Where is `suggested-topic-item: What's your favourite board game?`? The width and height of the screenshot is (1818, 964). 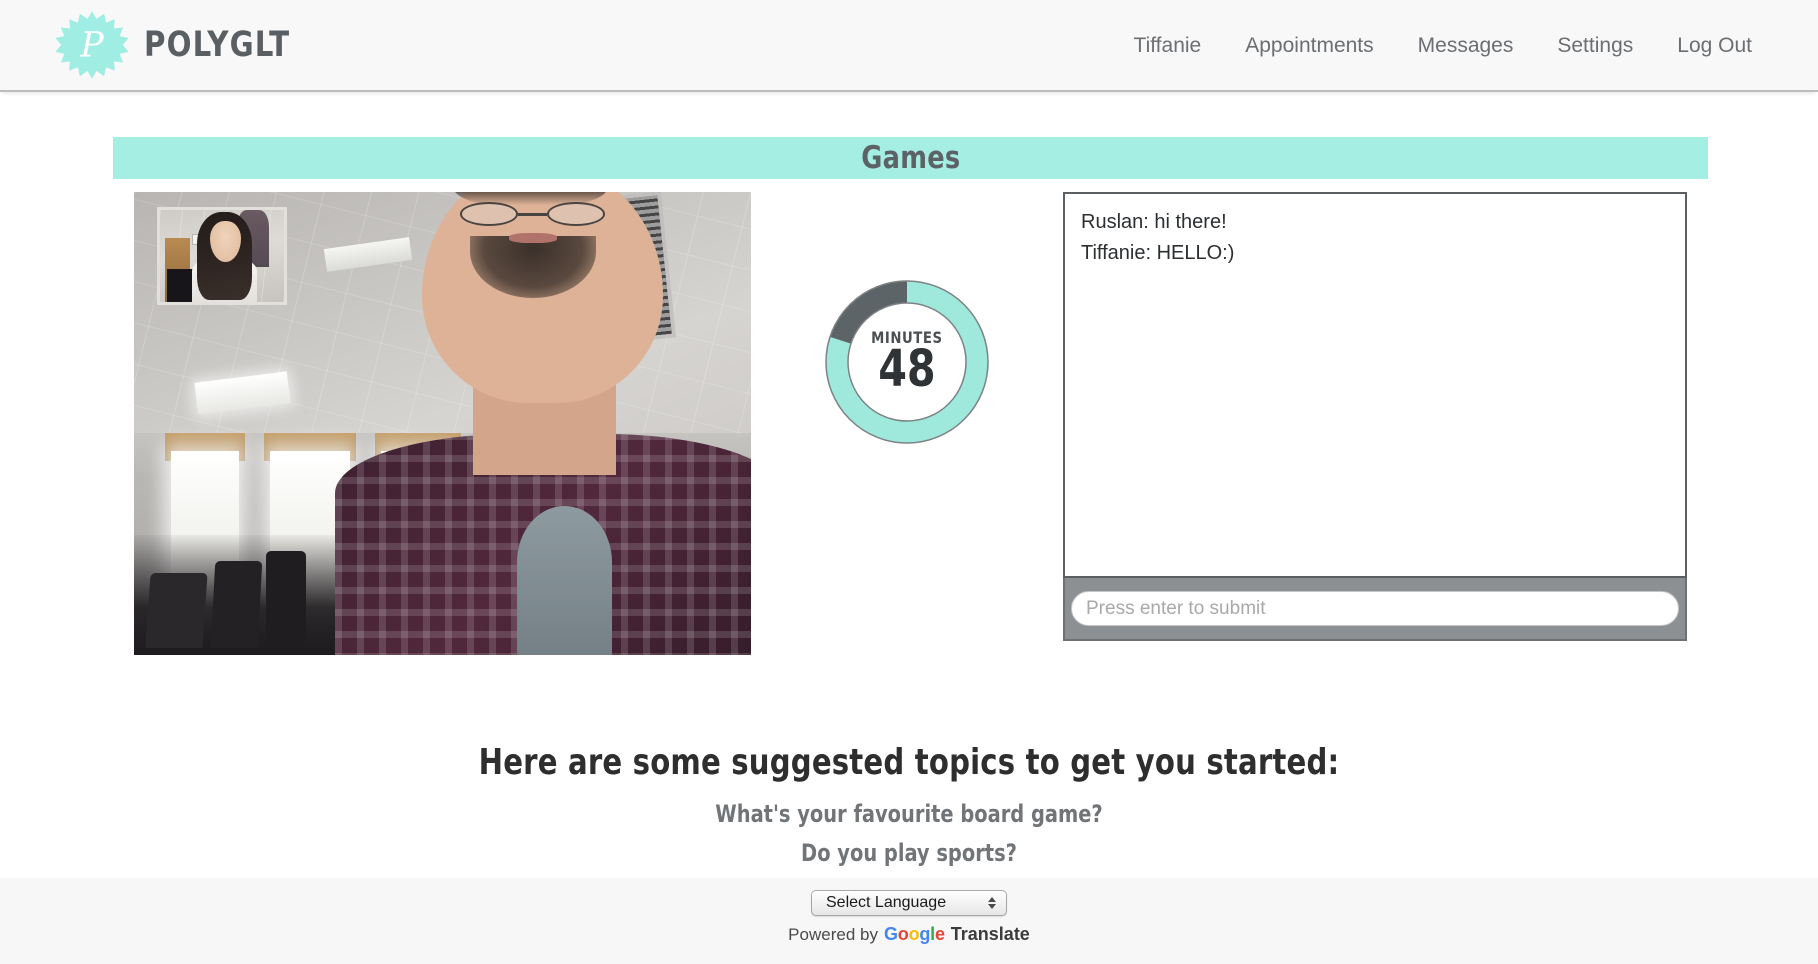 suggested-topic-item: What's your favourite board game? is located at coordinates (909, 814).